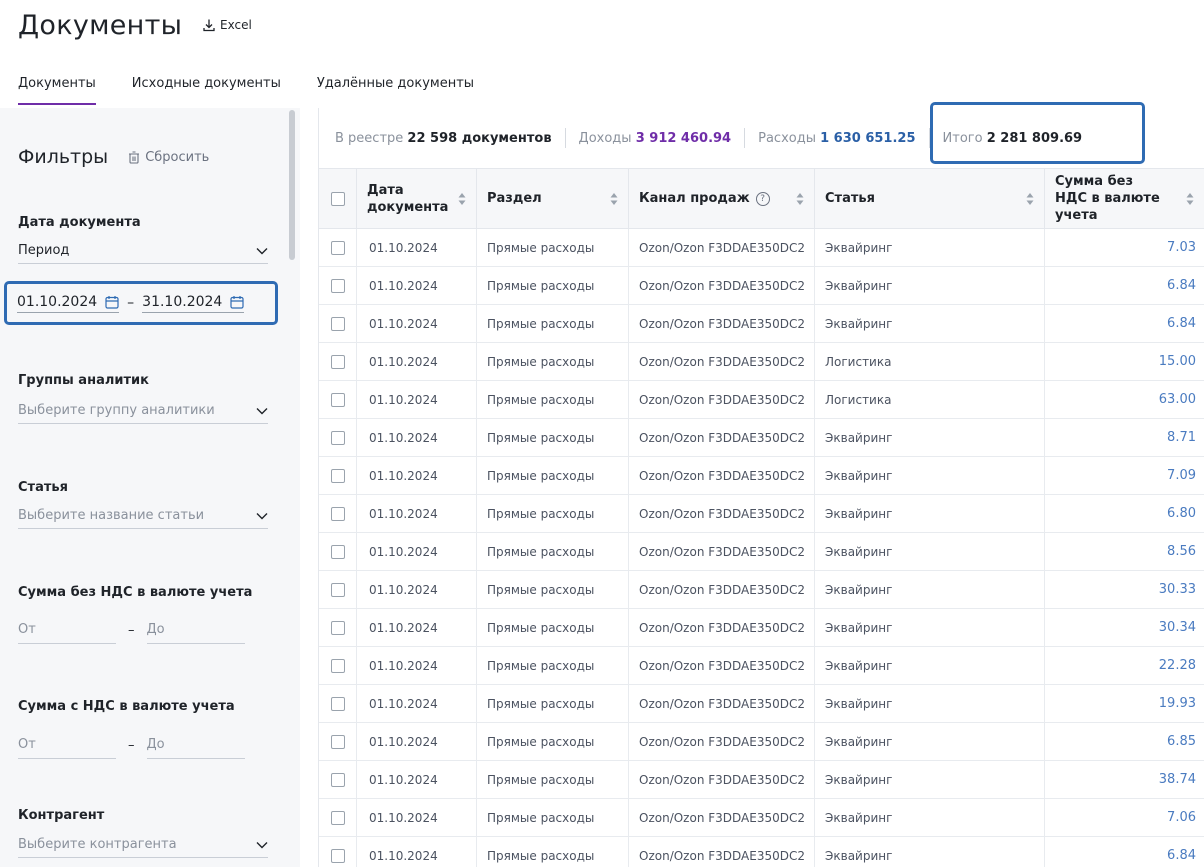 This screenshot has height=867, width=1204. What do you see at coordinates (1124, 361) in the screenshot?
I see `amount-cell: 15.00` at bounding box center [1124, 361].